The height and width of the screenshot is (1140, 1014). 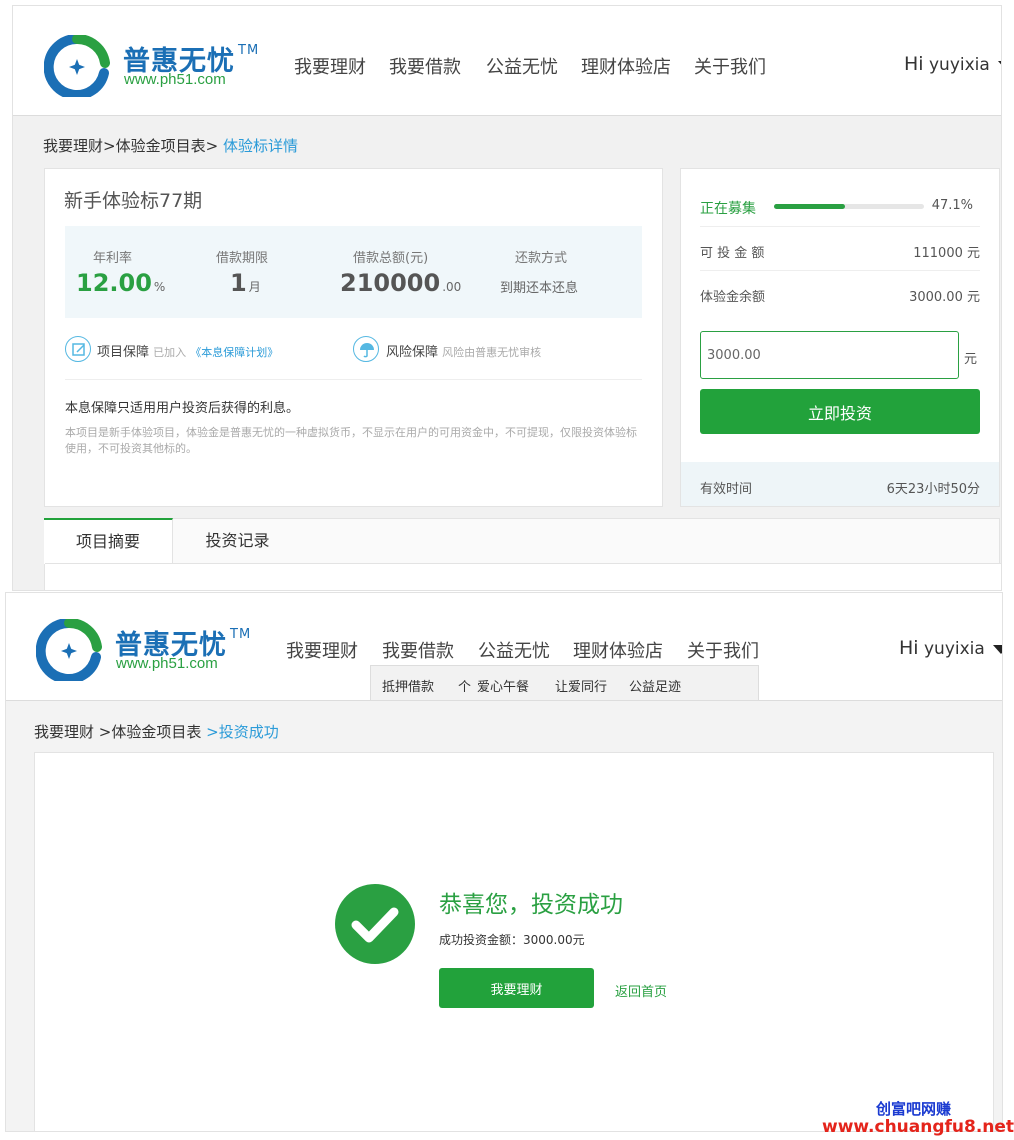 What do you see at coordinates (182, 408) in the screenshot?
I see `interest-note: 本息保障只适用用户投资后获得的利息。` at bounding box center [182, 408].